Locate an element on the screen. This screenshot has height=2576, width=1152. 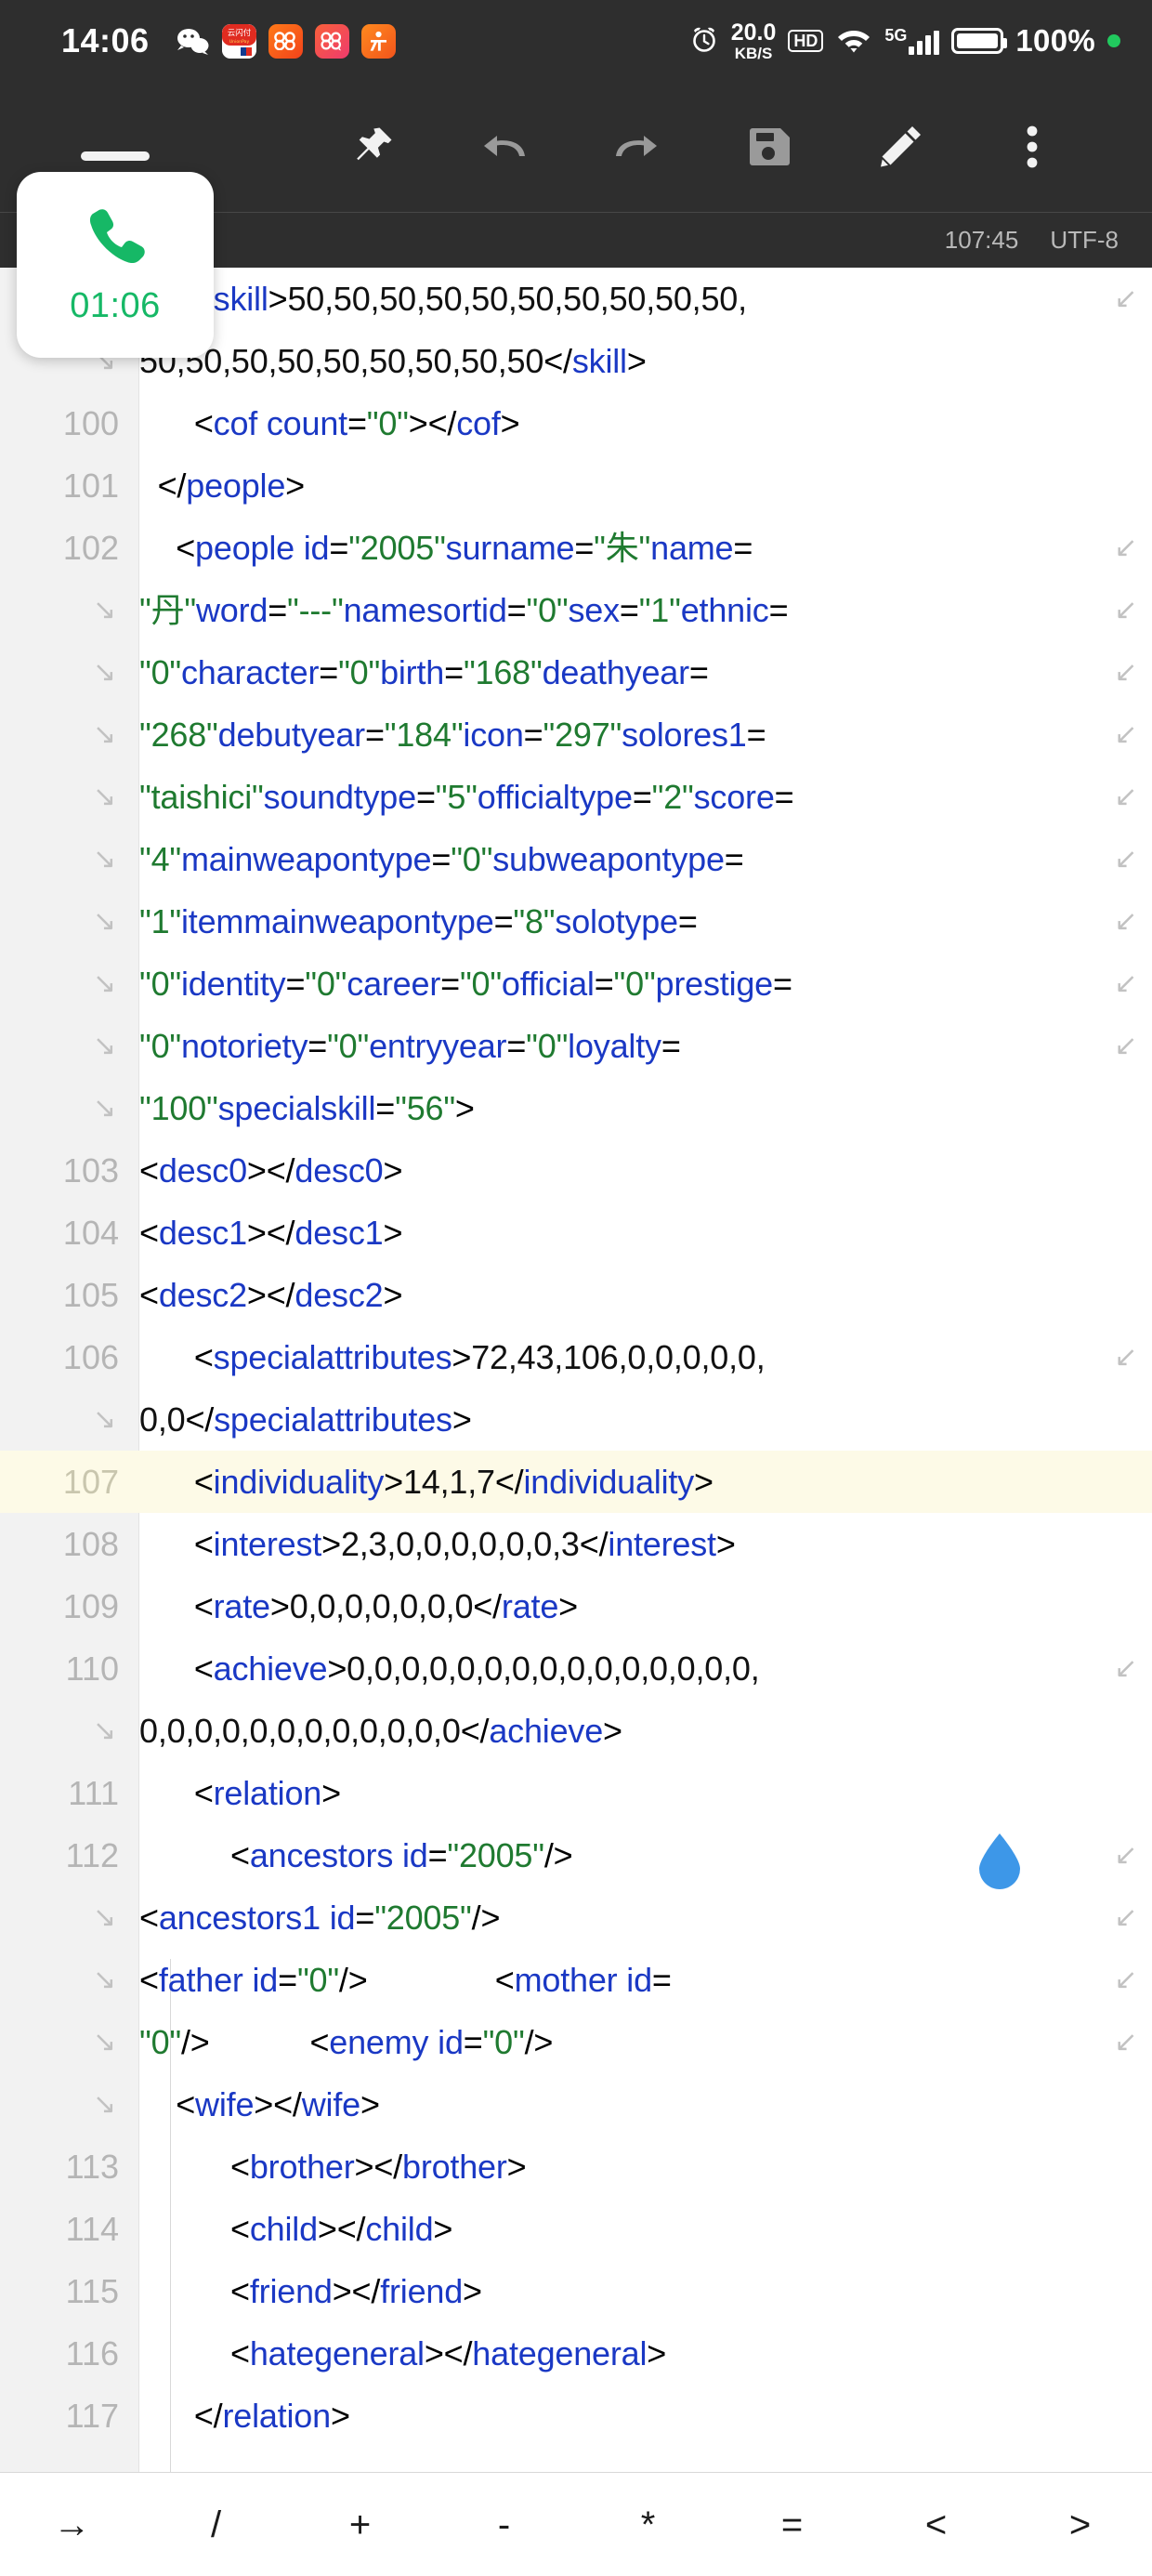
code-line: 109 <rate>0,0,0,0,0,0,0</rate> is located at coordinates (576, 1606).